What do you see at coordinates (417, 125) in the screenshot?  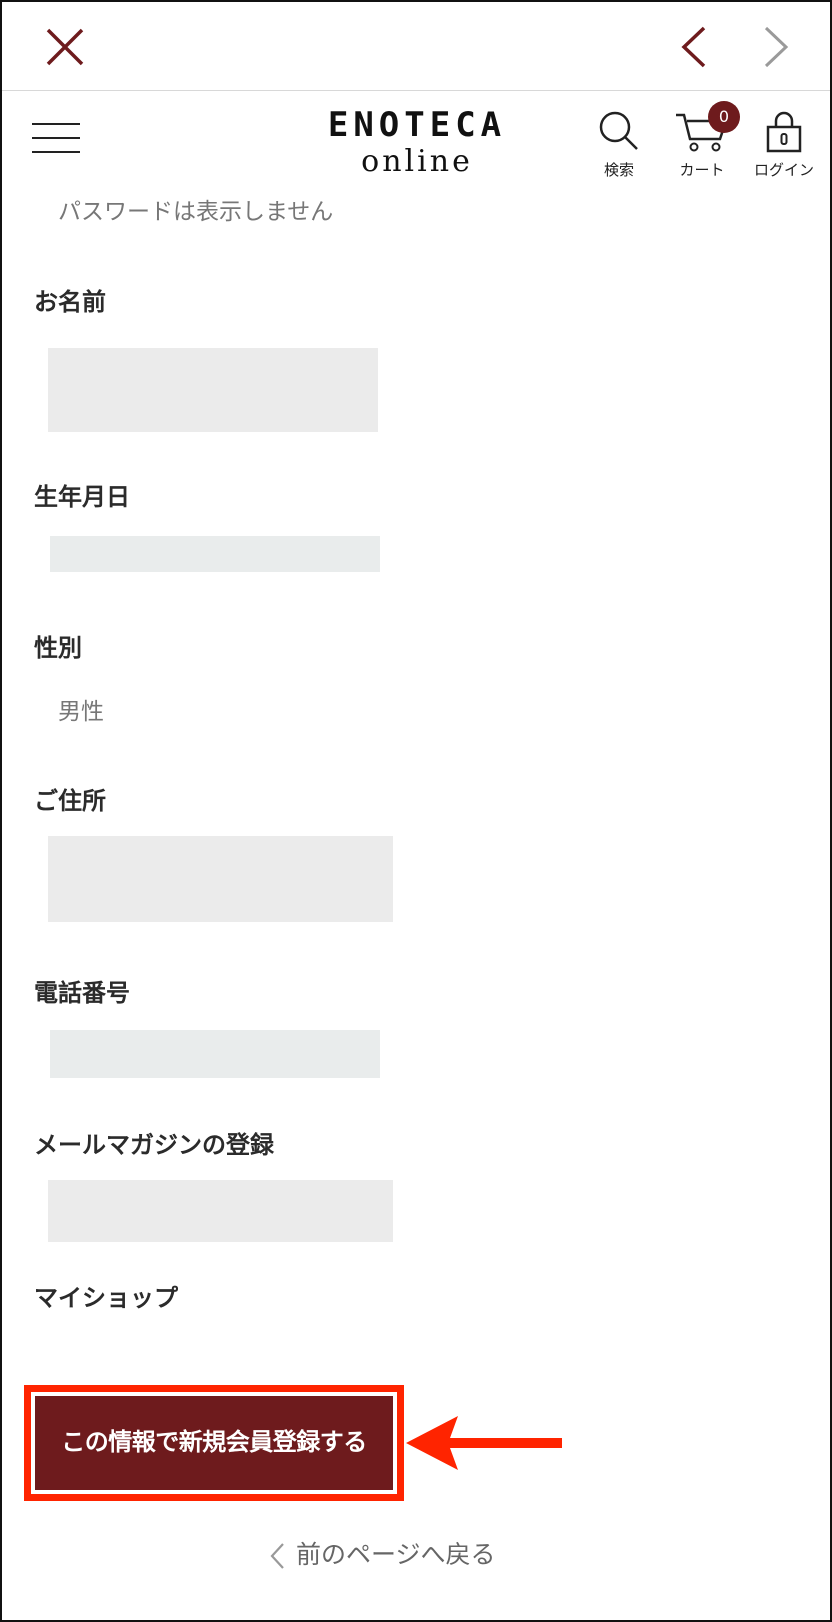 I see `logo-wordmark: ENOTECA` at bounding box center [417, 125].